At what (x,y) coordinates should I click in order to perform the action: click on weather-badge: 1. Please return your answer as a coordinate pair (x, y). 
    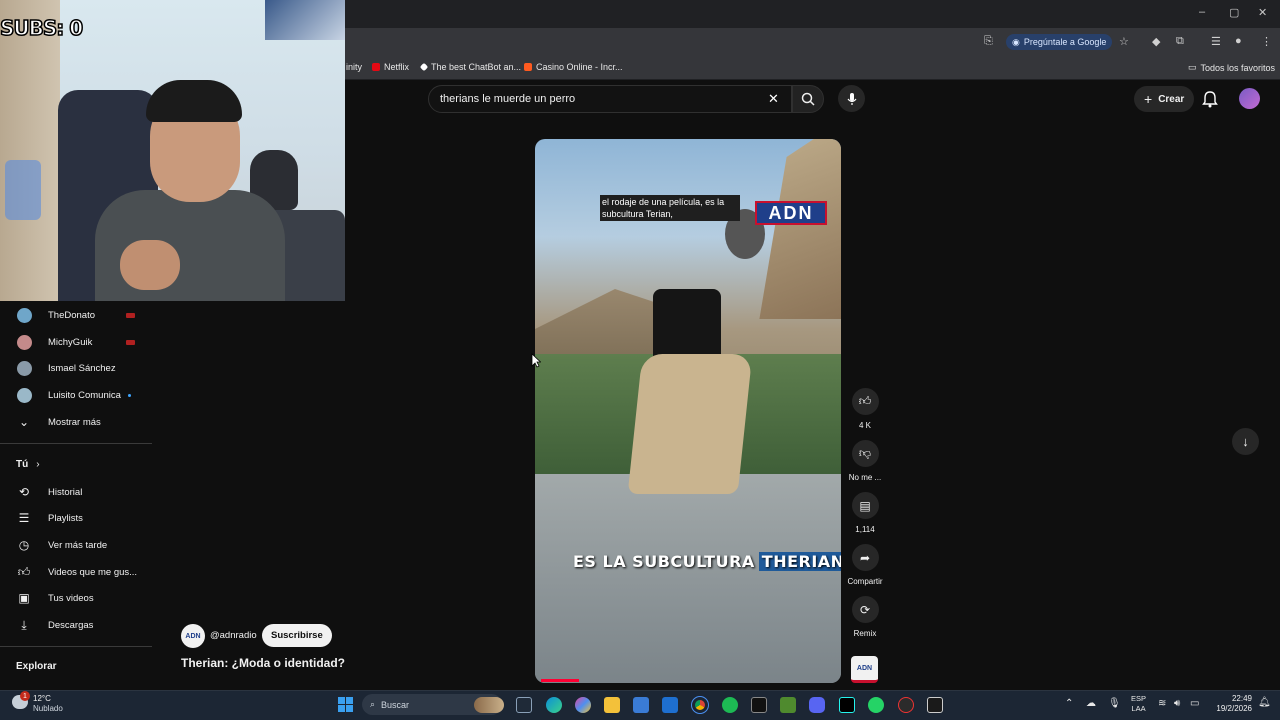
    Looking at the image, I should click on (25, 696).